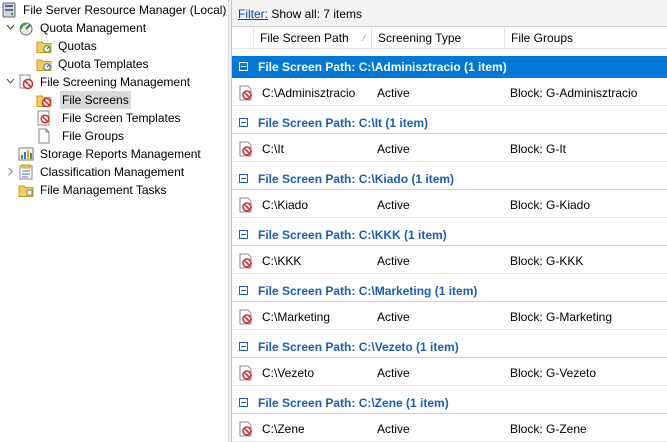 The image size is (667, 442). I want to click on tree-item-label: Quota Templates, so click(103, 64).